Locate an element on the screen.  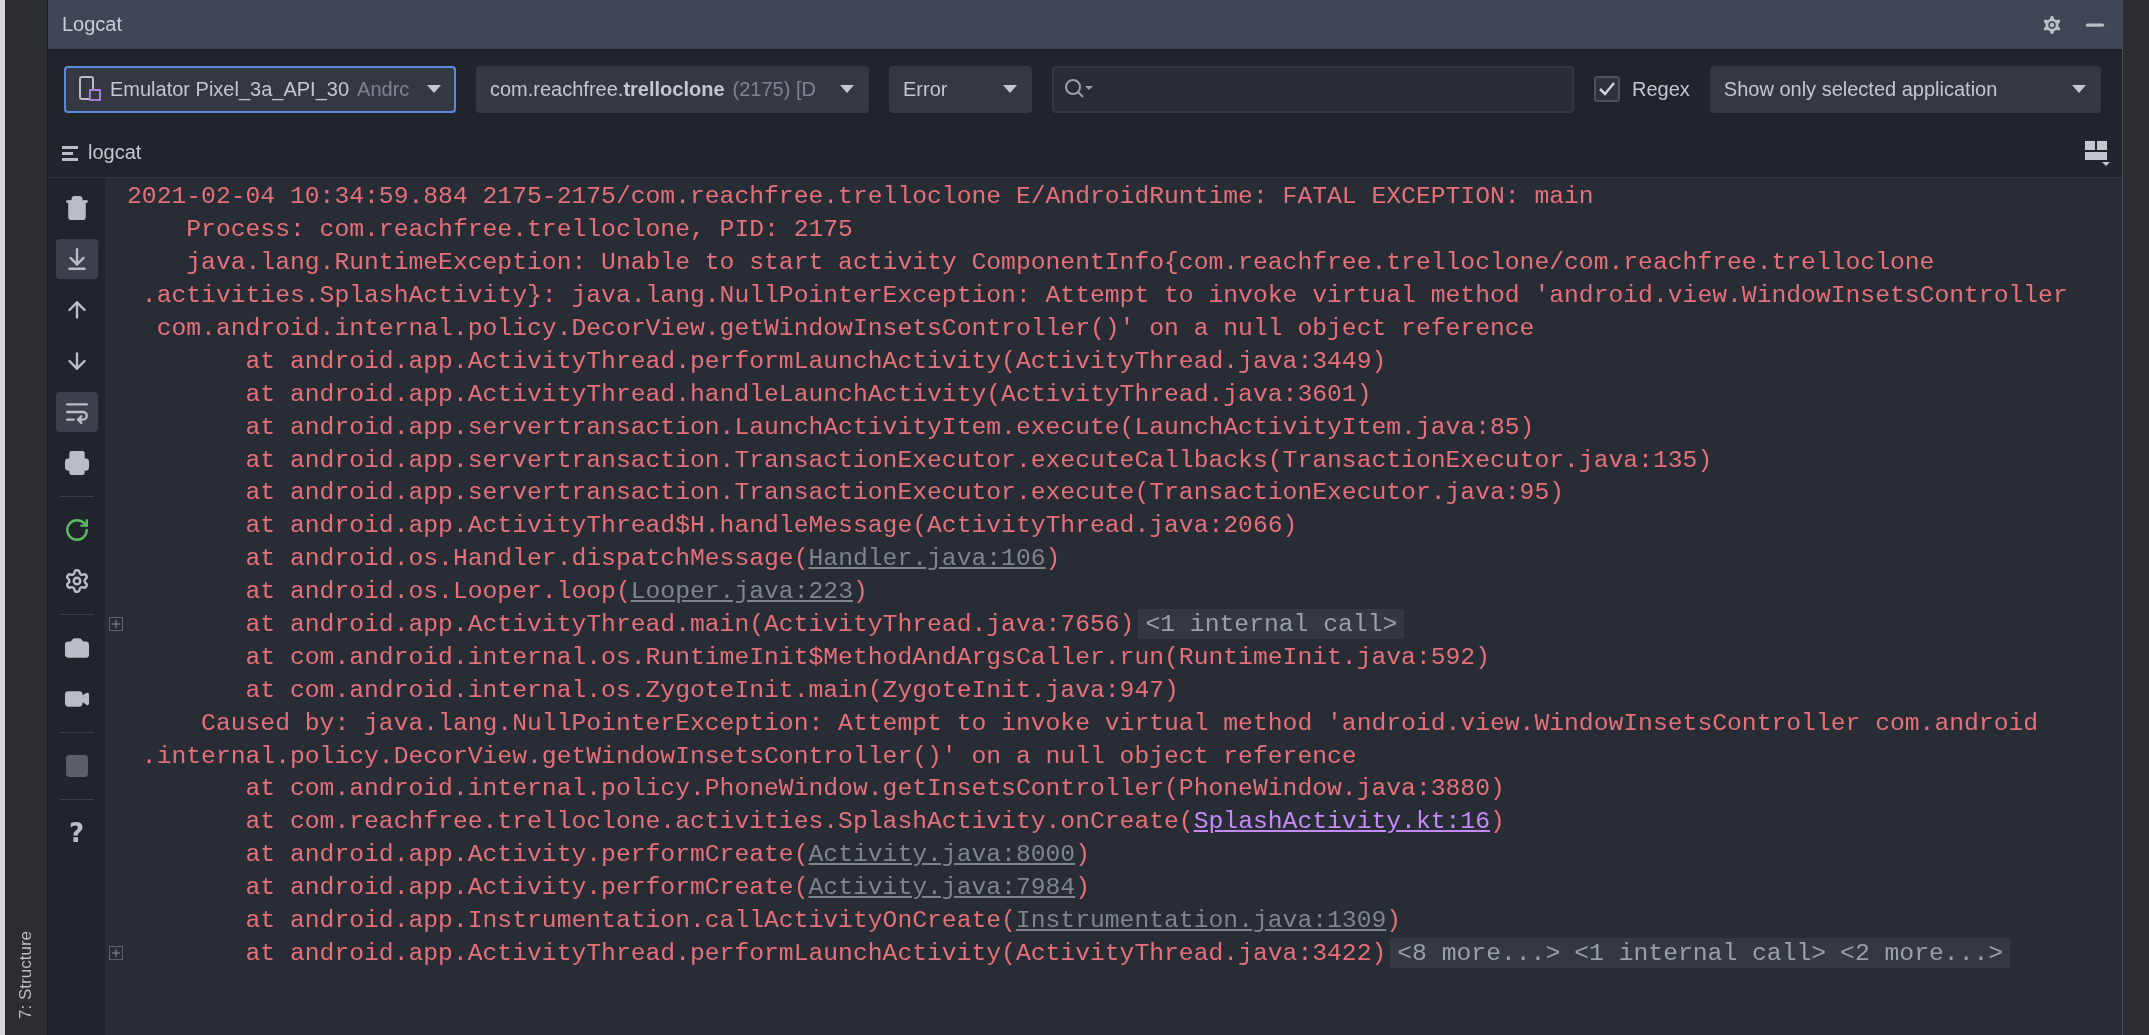
panel-title: Logcat is located at coordinates (93, 24).